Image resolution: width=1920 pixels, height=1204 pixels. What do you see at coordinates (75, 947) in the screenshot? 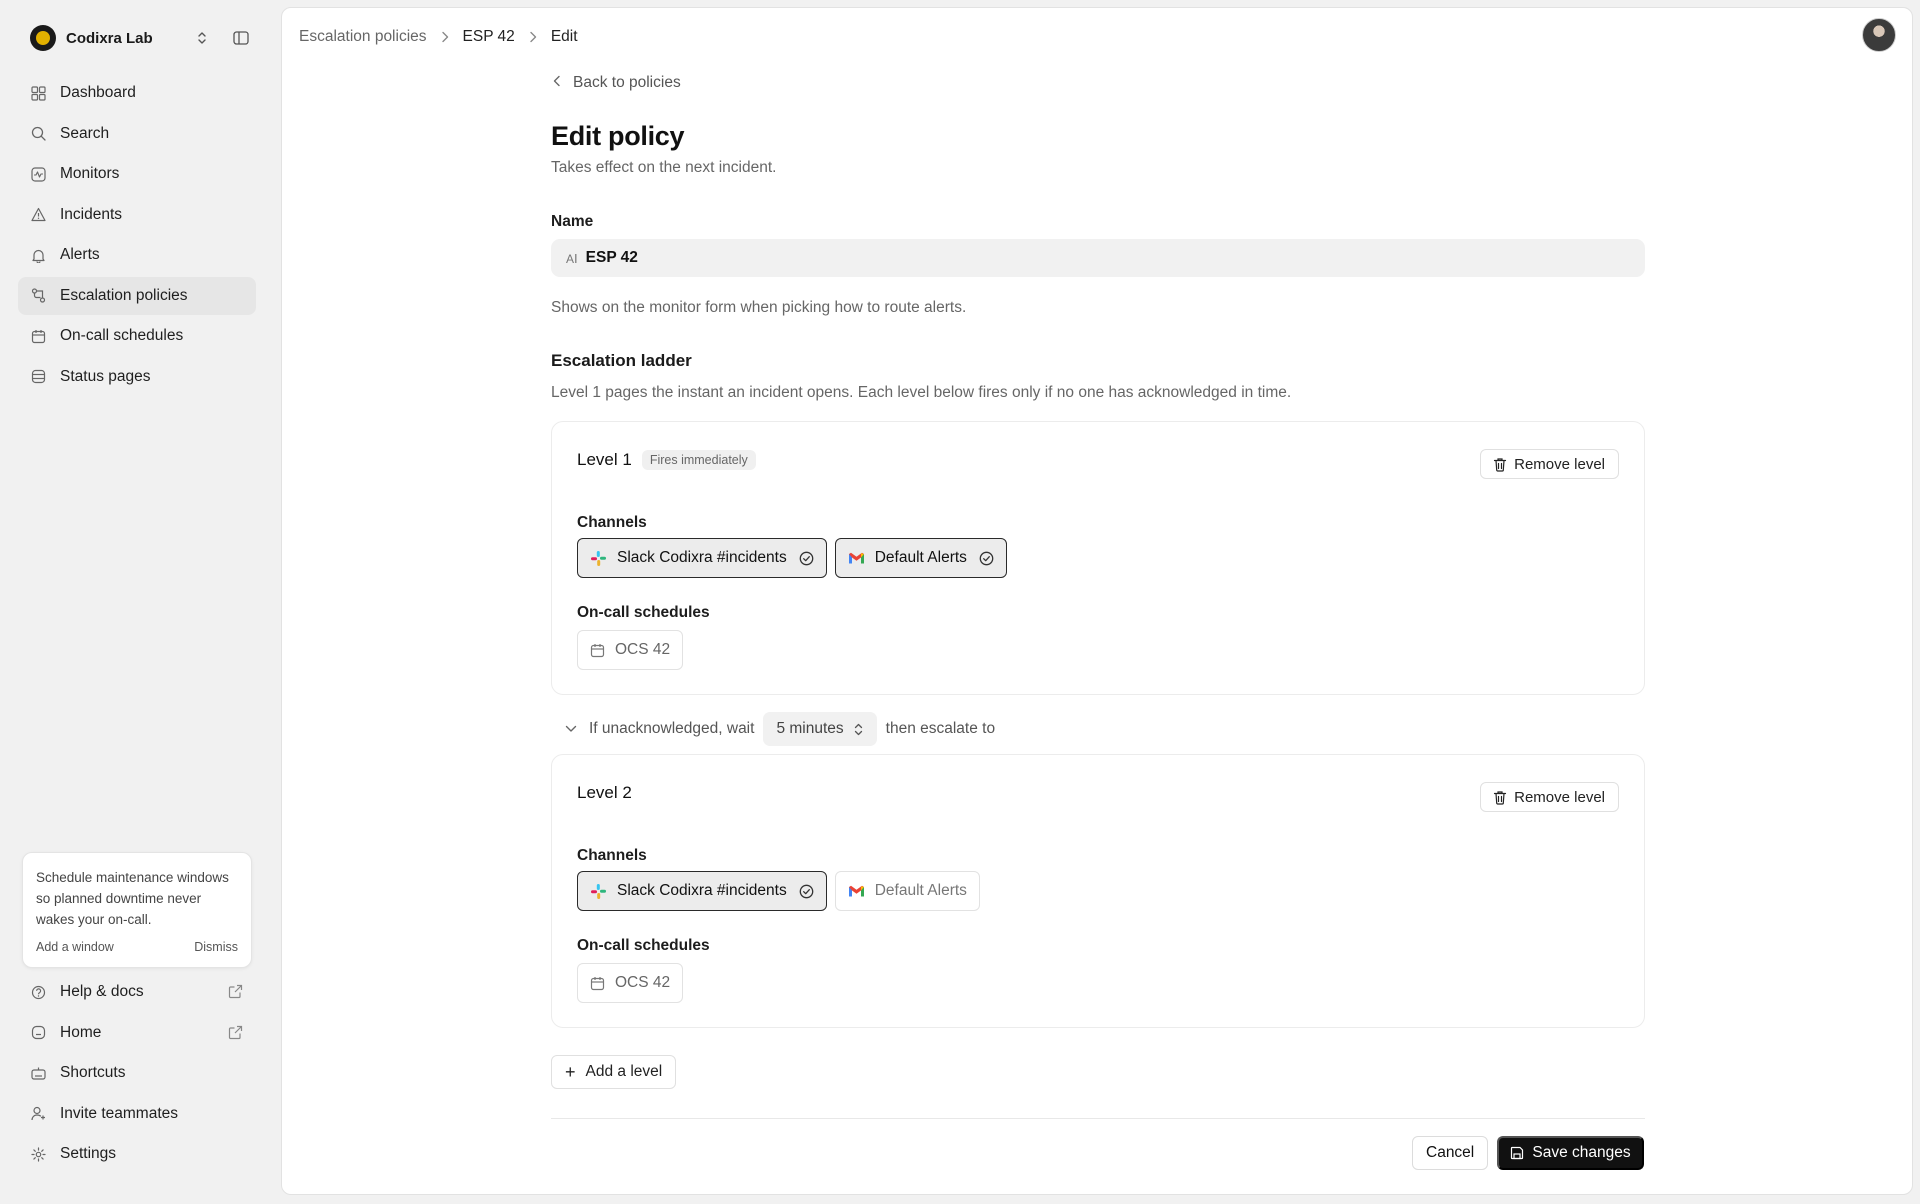
I see `add-window-link: Add a window` at bounding box center [75, 947].